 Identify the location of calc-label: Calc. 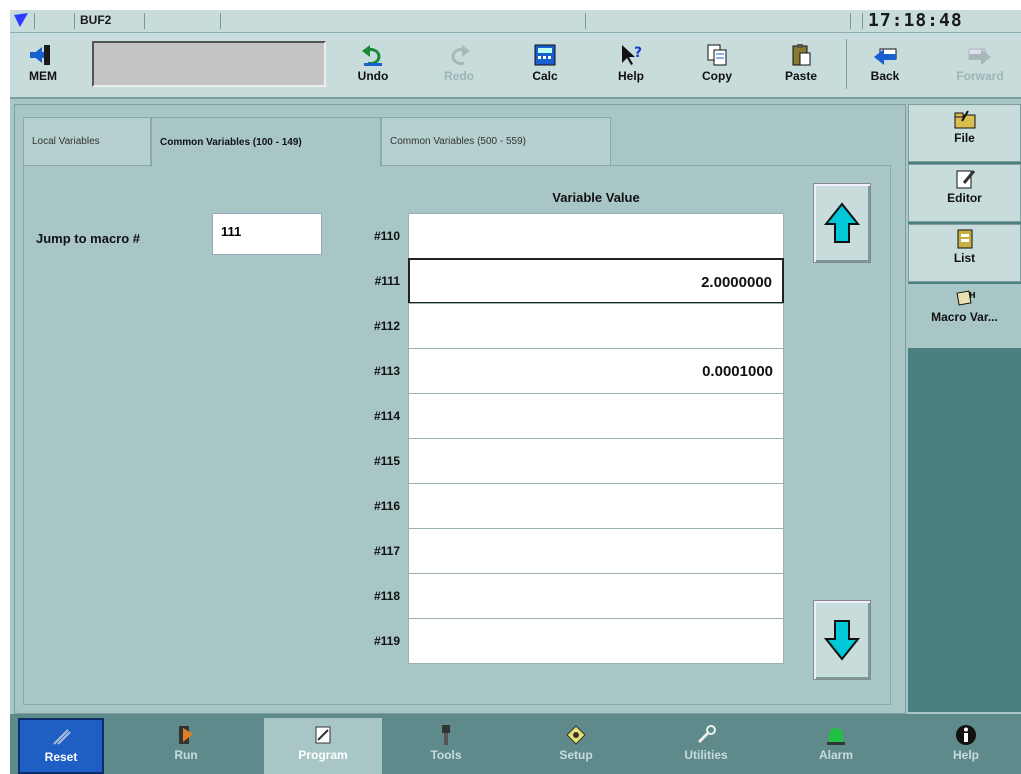
(545, 76).